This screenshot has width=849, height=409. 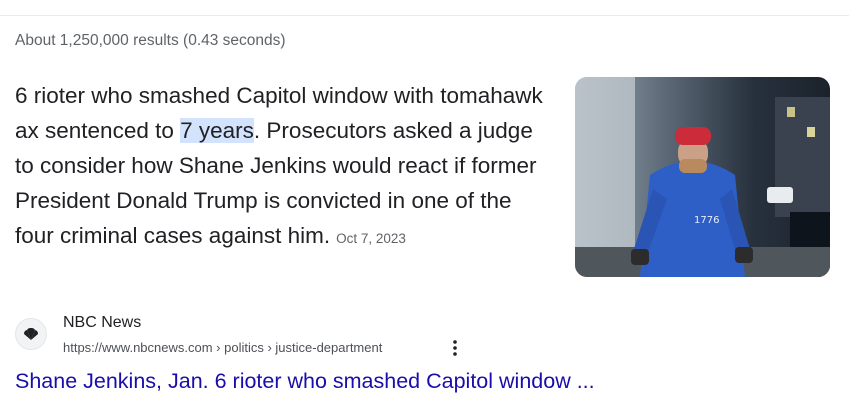 What do you see at coordinates (31, 334) in the screenshot?
I see `nbc-peacock-icon` at bounding box center [31, 334].